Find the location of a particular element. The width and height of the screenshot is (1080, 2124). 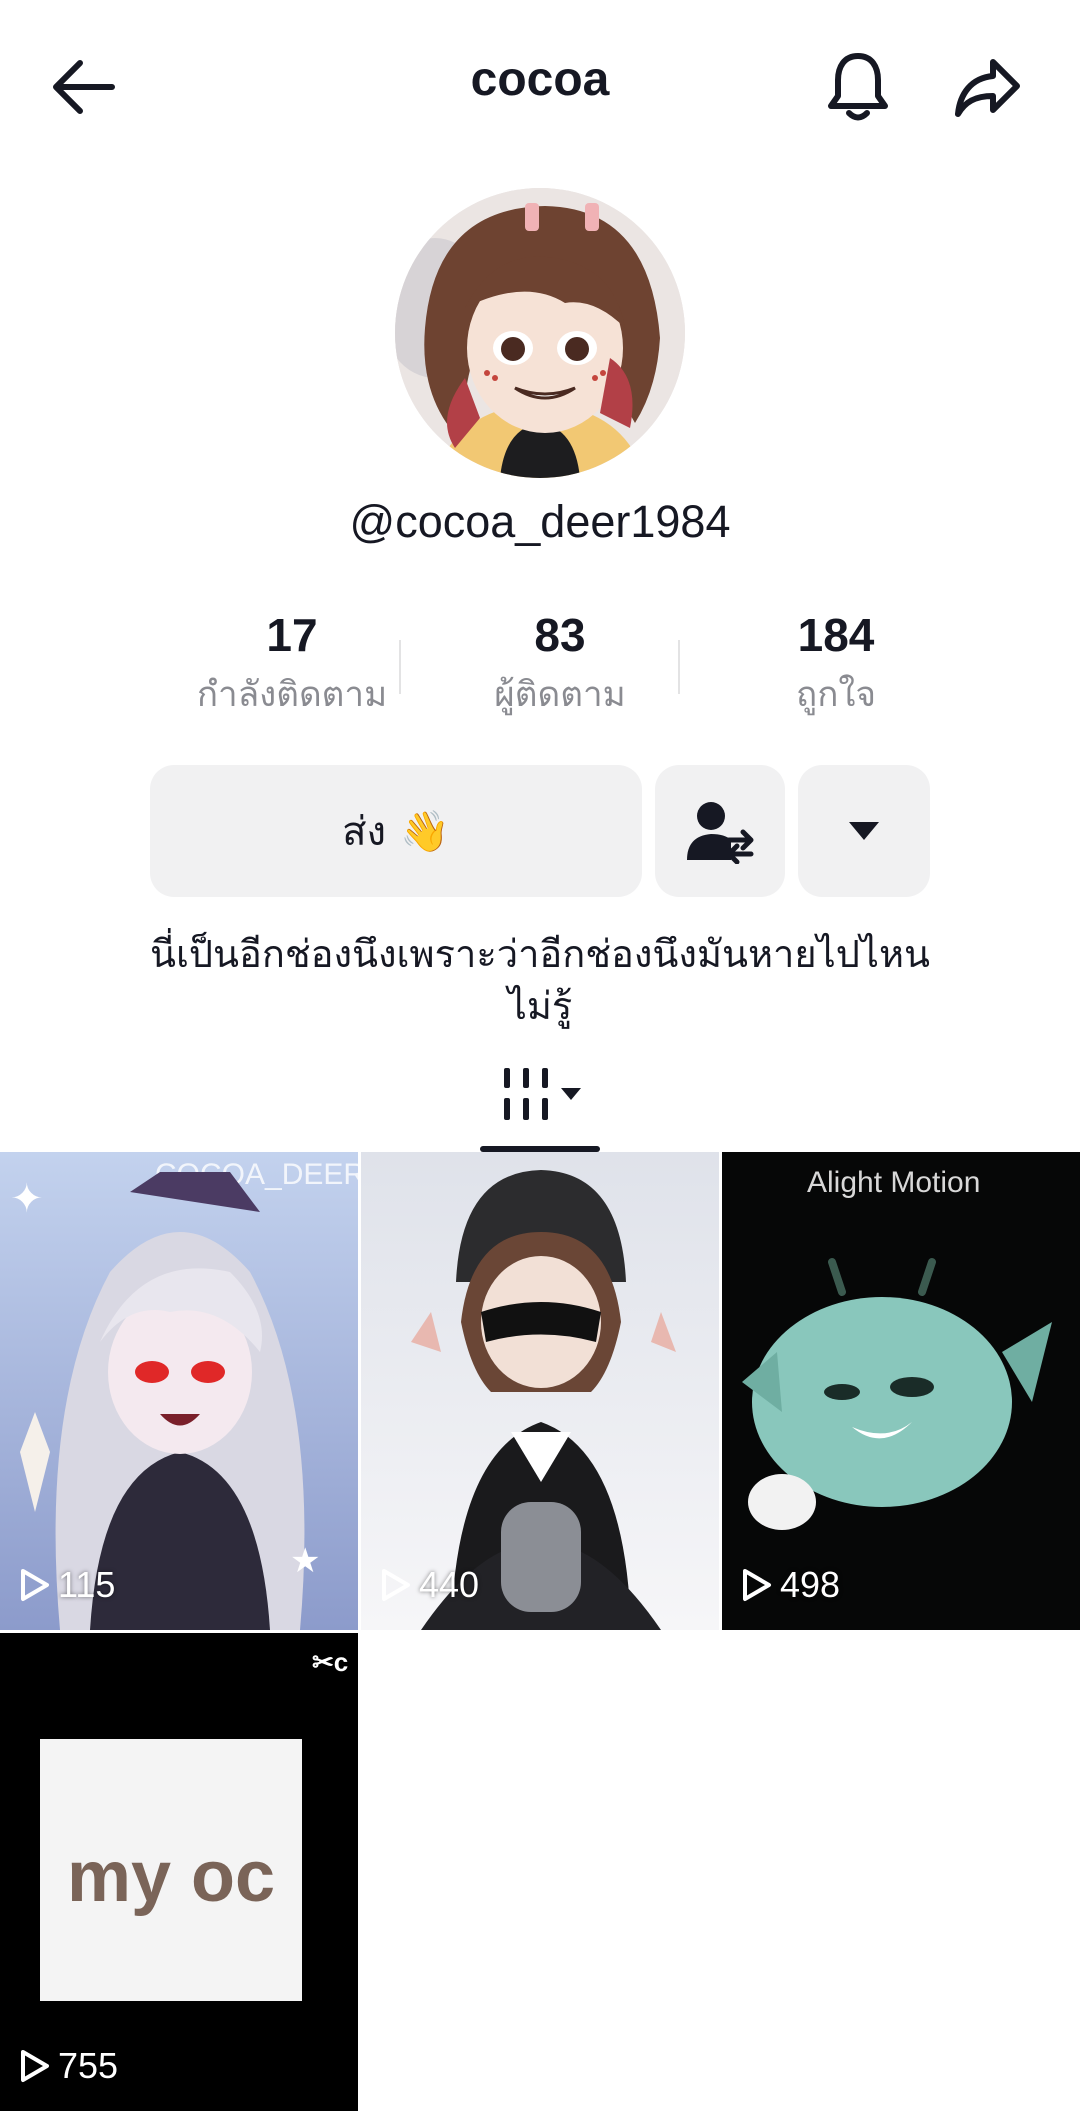

tab-videos is located at coordinates (541, 1094).